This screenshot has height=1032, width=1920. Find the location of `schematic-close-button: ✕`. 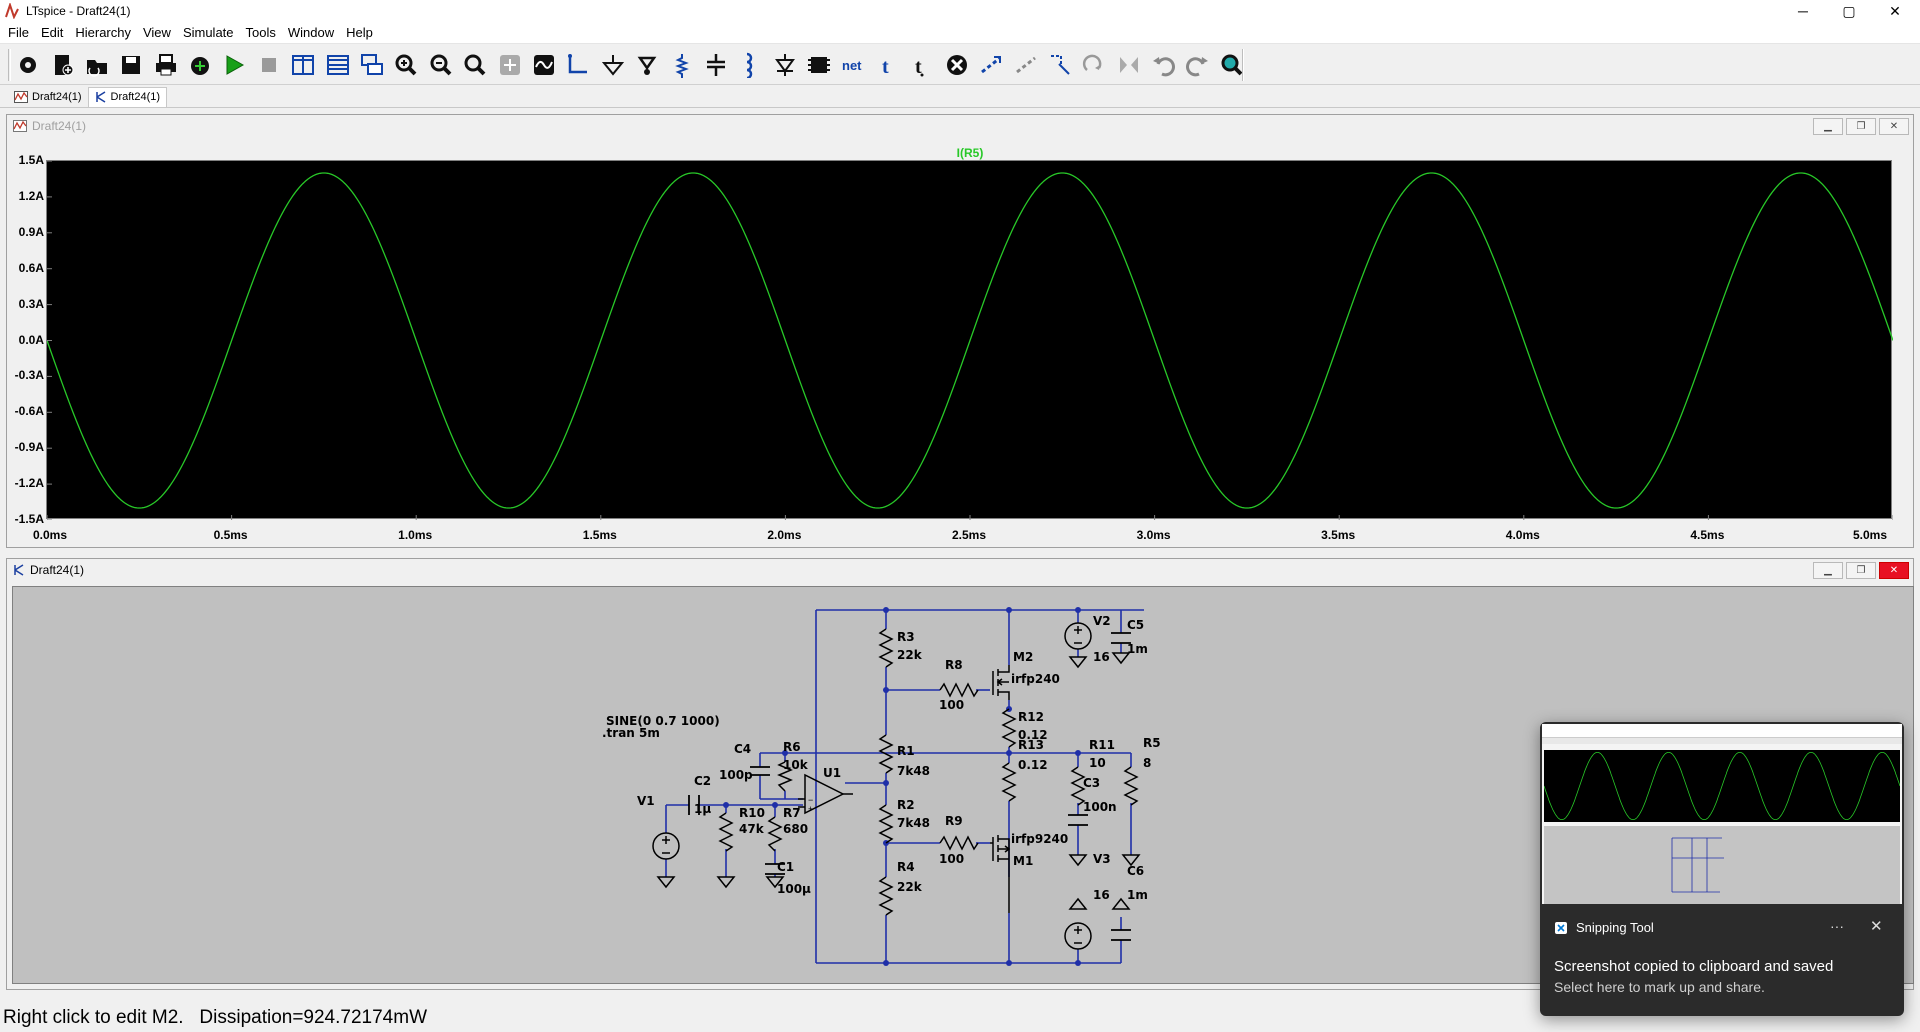

schematic-close-button: ✕ is located at coordinates (1894, 570).